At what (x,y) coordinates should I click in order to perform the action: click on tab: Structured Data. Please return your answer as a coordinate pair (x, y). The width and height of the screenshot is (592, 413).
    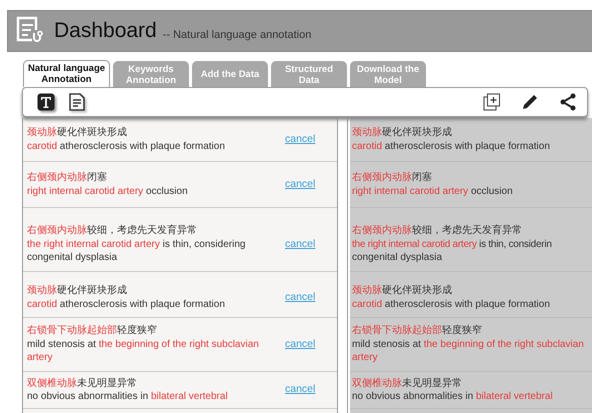
    Looking at the image, I should click on (309, 74).